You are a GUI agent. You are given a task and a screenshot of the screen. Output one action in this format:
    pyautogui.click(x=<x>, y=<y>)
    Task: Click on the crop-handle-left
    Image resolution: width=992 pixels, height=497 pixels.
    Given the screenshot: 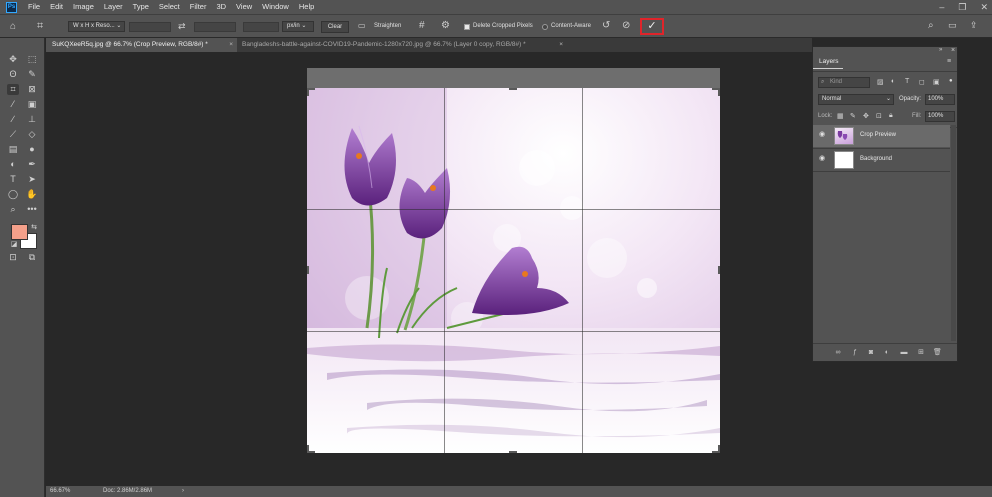 What is the action you would take?
    pyautogui.click(x=308, y=270)
    